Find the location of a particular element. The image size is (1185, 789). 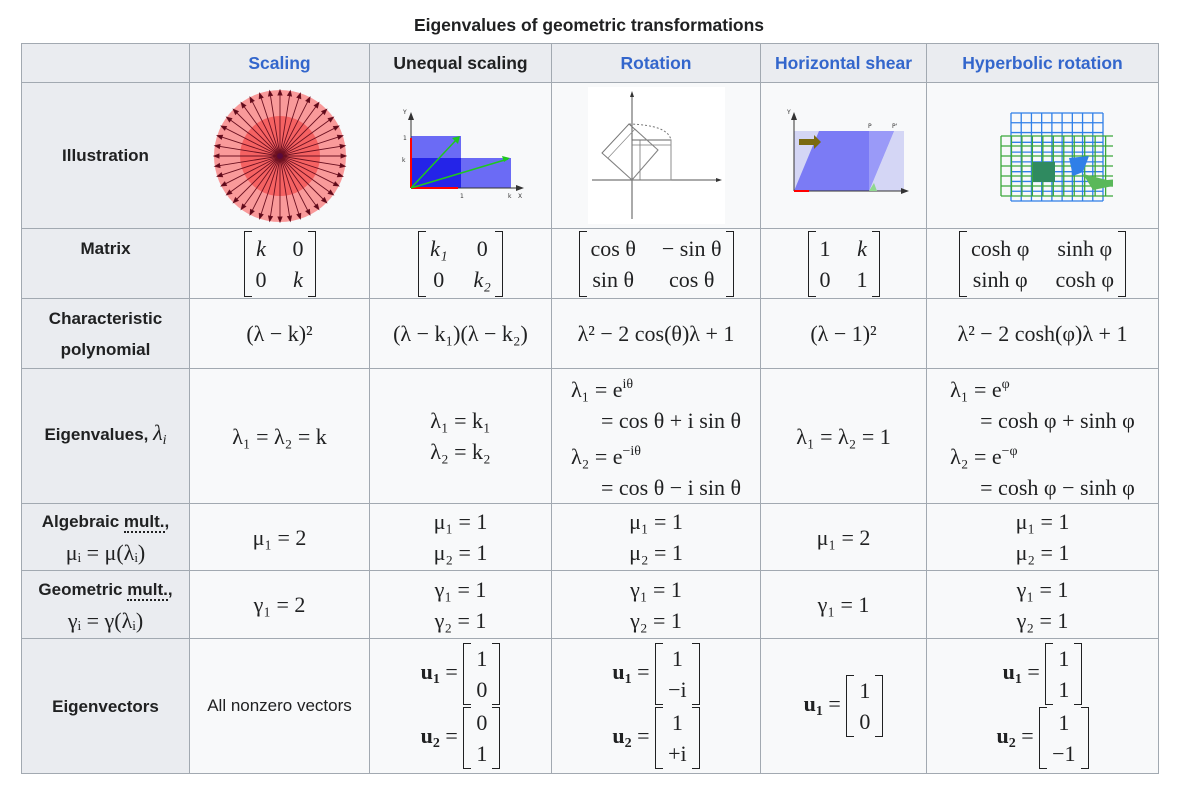

blue-grid is located at coordinates (1056, 156).